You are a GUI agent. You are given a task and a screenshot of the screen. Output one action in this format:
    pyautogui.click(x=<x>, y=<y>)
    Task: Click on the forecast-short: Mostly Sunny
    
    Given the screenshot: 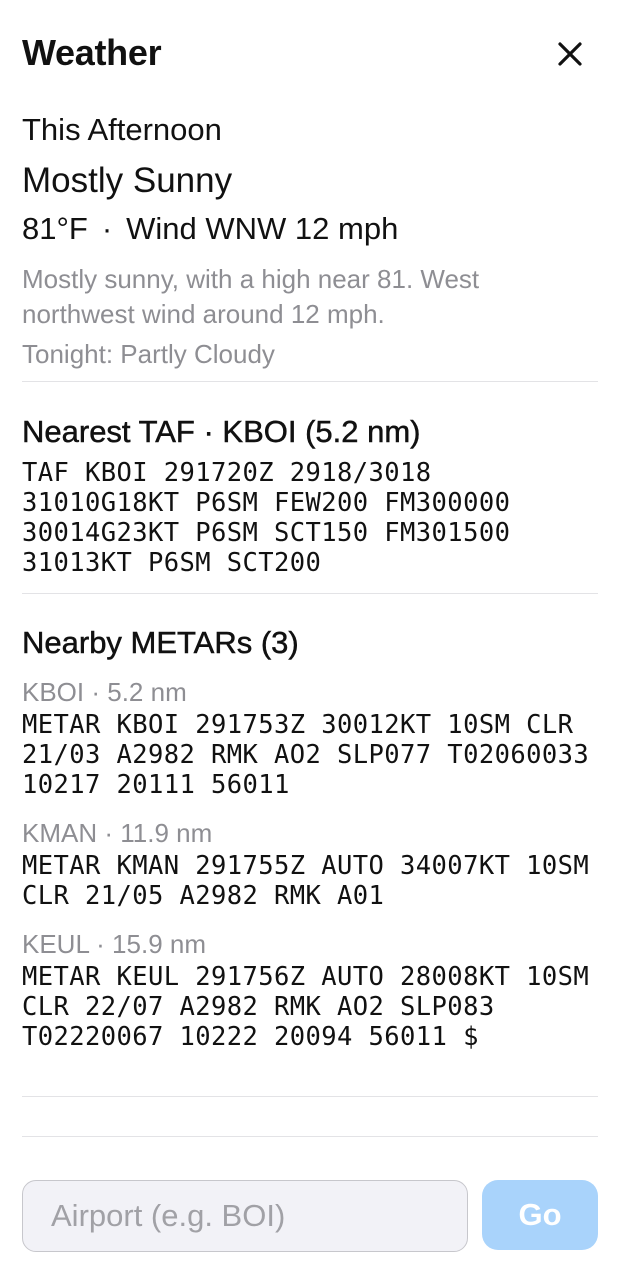 What is the action you would take?
    pyautogui.click(x=127, y=180)
    